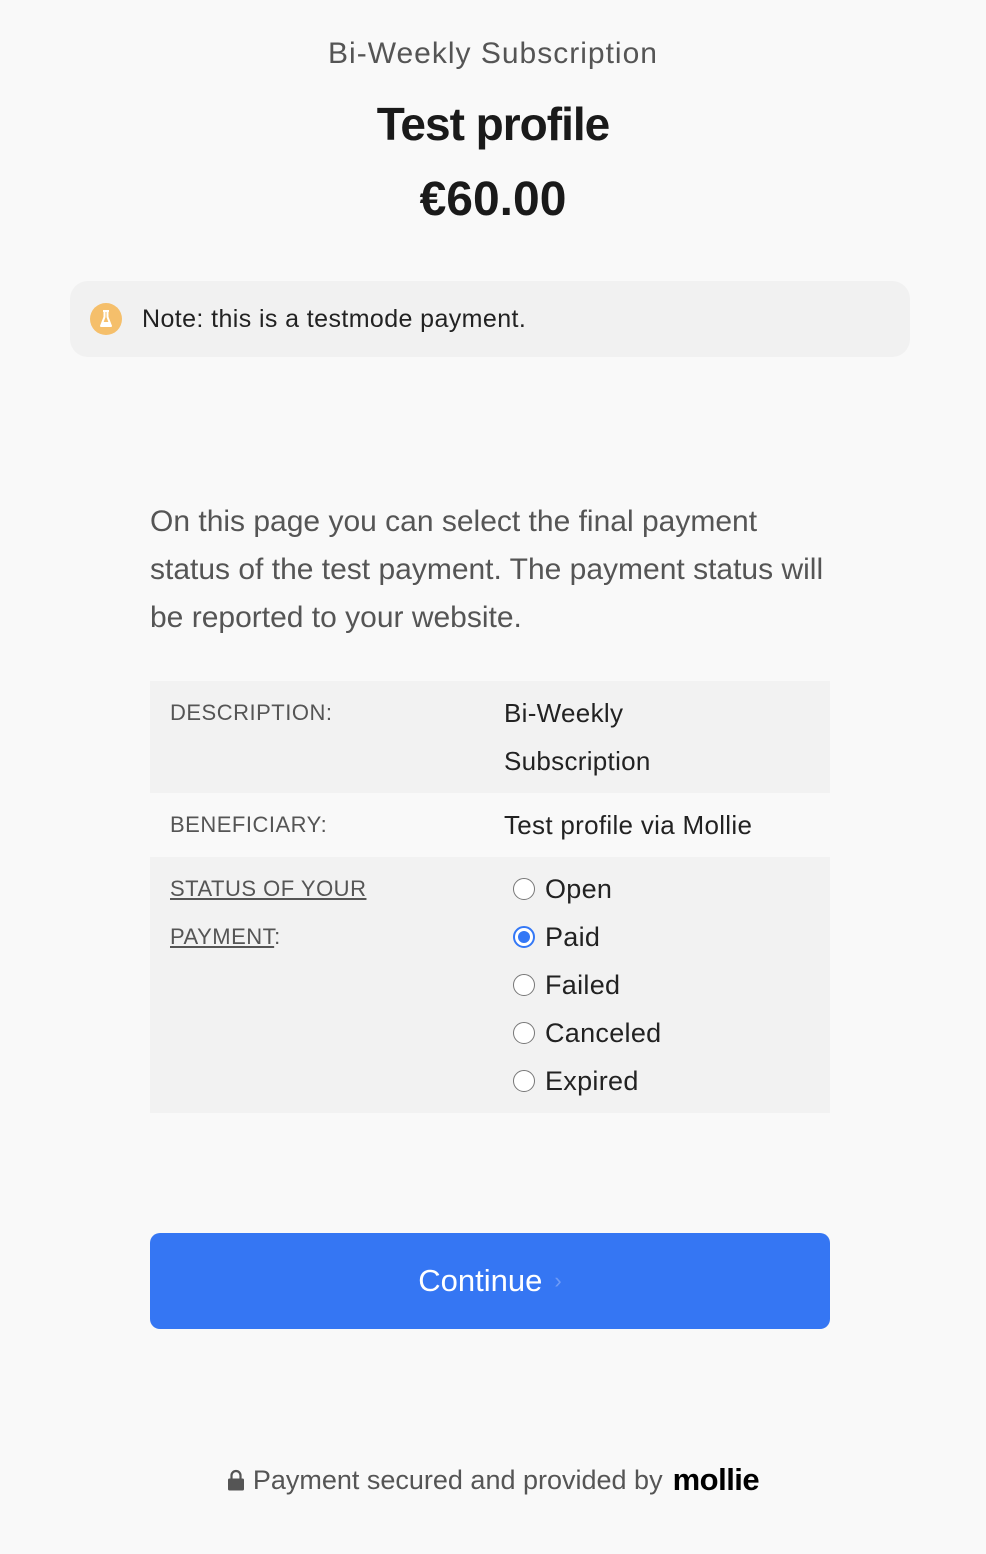 The width and height of the screenshot is (986, 1554). What do you see at coordinates (573, 936) in the screenshot?
I see `status-option-label: Paid` at bounding box center [573, 936].